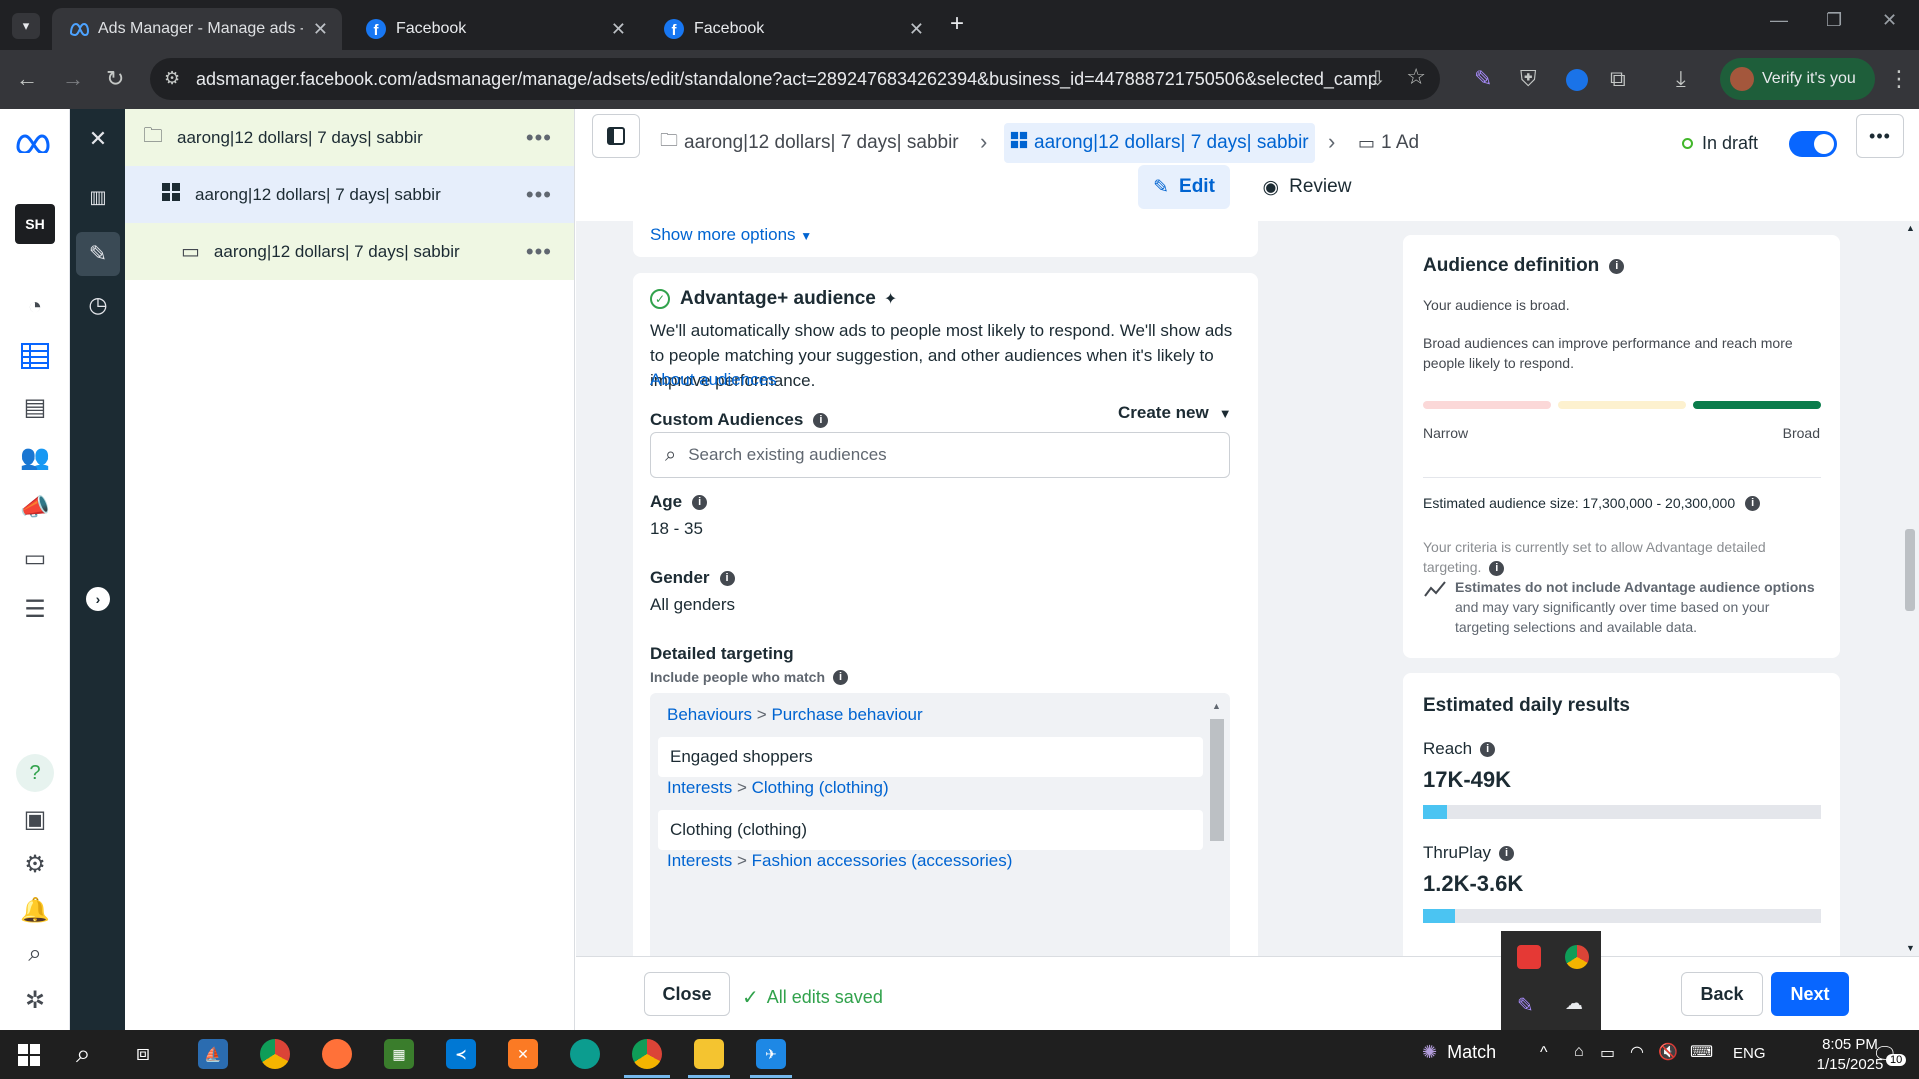 Image resolution: width=1919 pixels, height=1079 pixels. What do you see at coordinates (731, 235) in the screenshot?
I see `show-more-options-link: Show more options ▼` at bounding box center [731, 235].